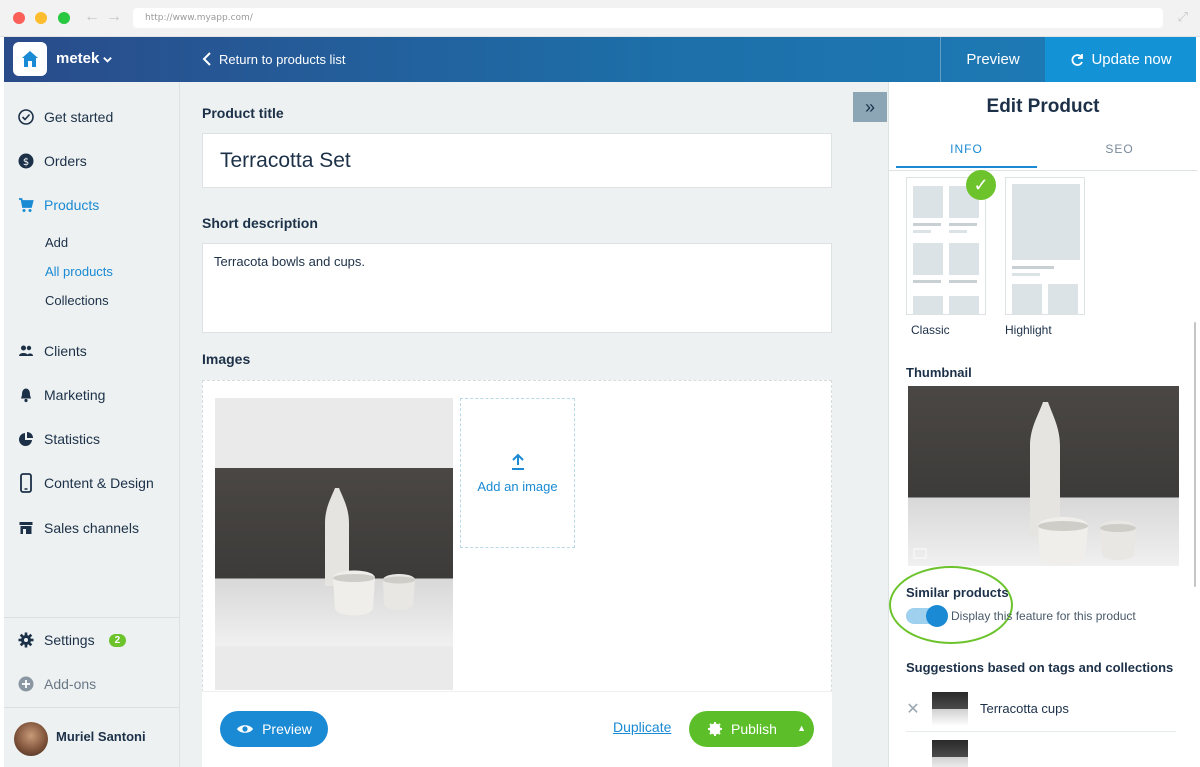 This screenshot has width=1200, height=767. I want to click on sidebar-item-label: Orders, so click(65, 161).